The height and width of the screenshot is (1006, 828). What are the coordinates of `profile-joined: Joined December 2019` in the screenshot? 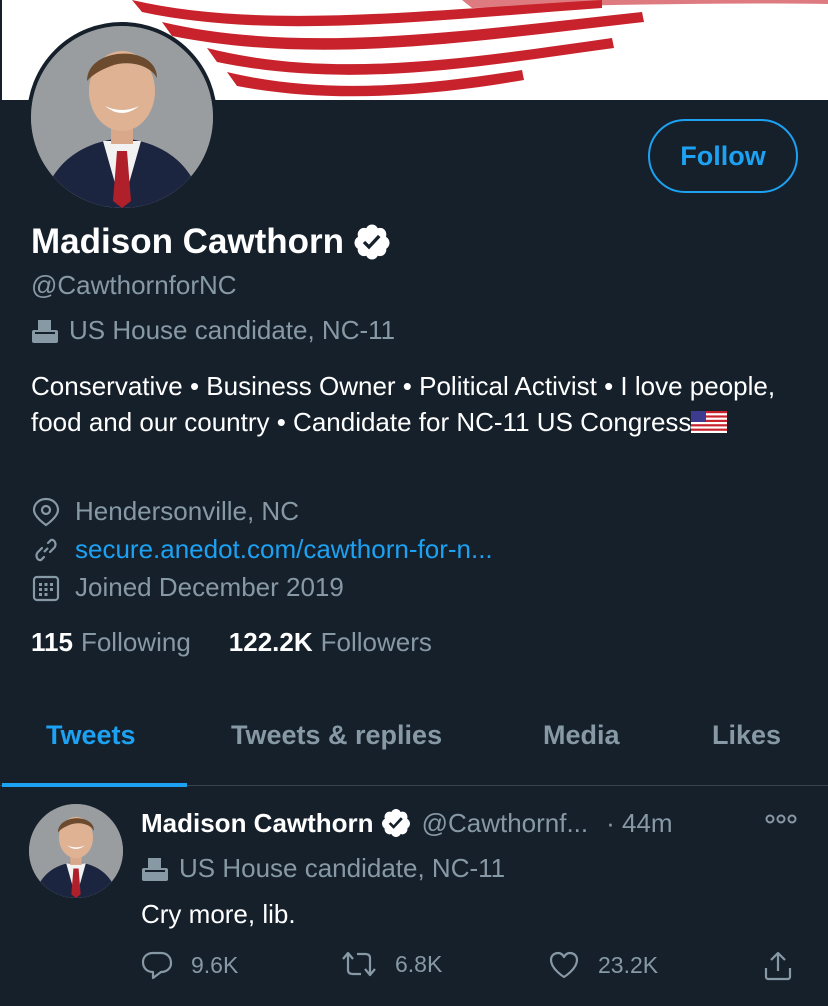 It's located at (187, 587).